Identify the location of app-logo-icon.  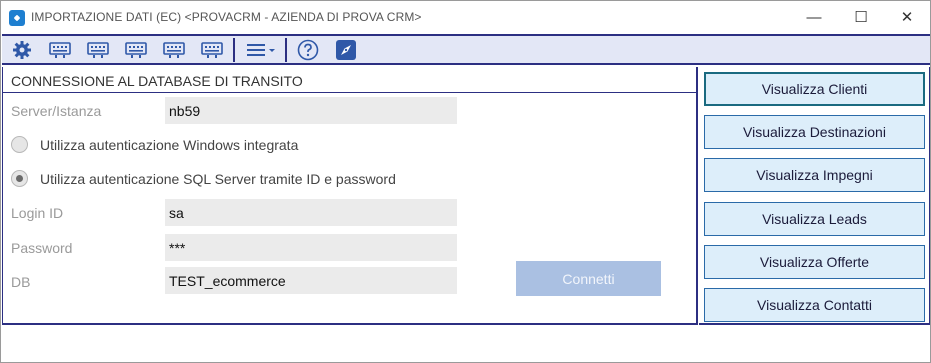
(17, 18).